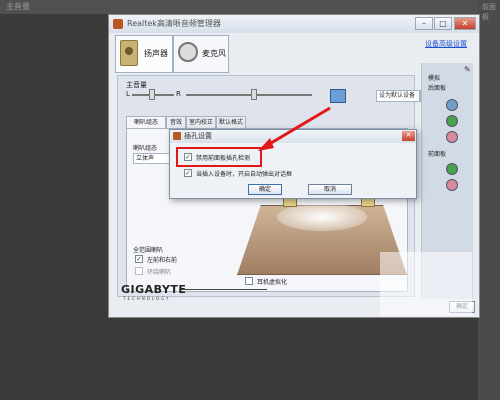  What do you see at coordinates (139, 259) in the screenshot?
I see `front-lr-checkbox: ✓` at bounding box center [139, 259].